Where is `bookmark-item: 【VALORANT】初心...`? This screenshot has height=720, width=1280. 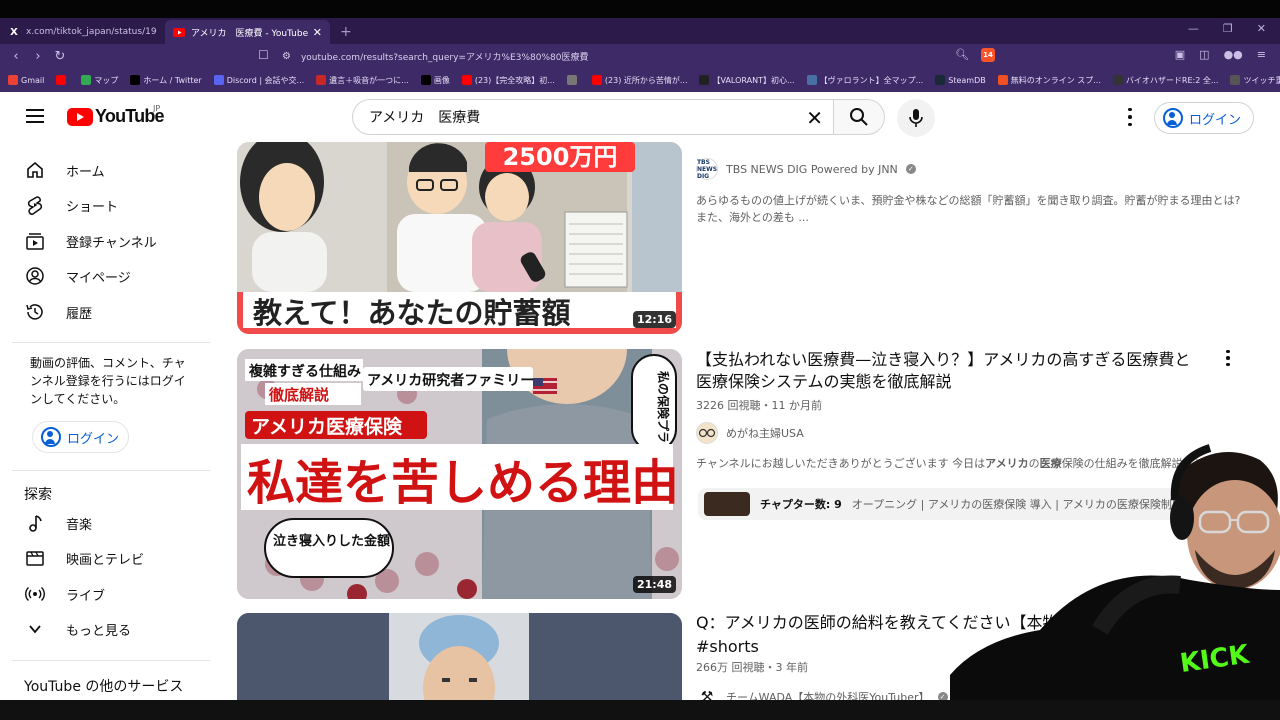
bookmark-item: 【VALORANT】初心... is located at coordinates (747, 80).